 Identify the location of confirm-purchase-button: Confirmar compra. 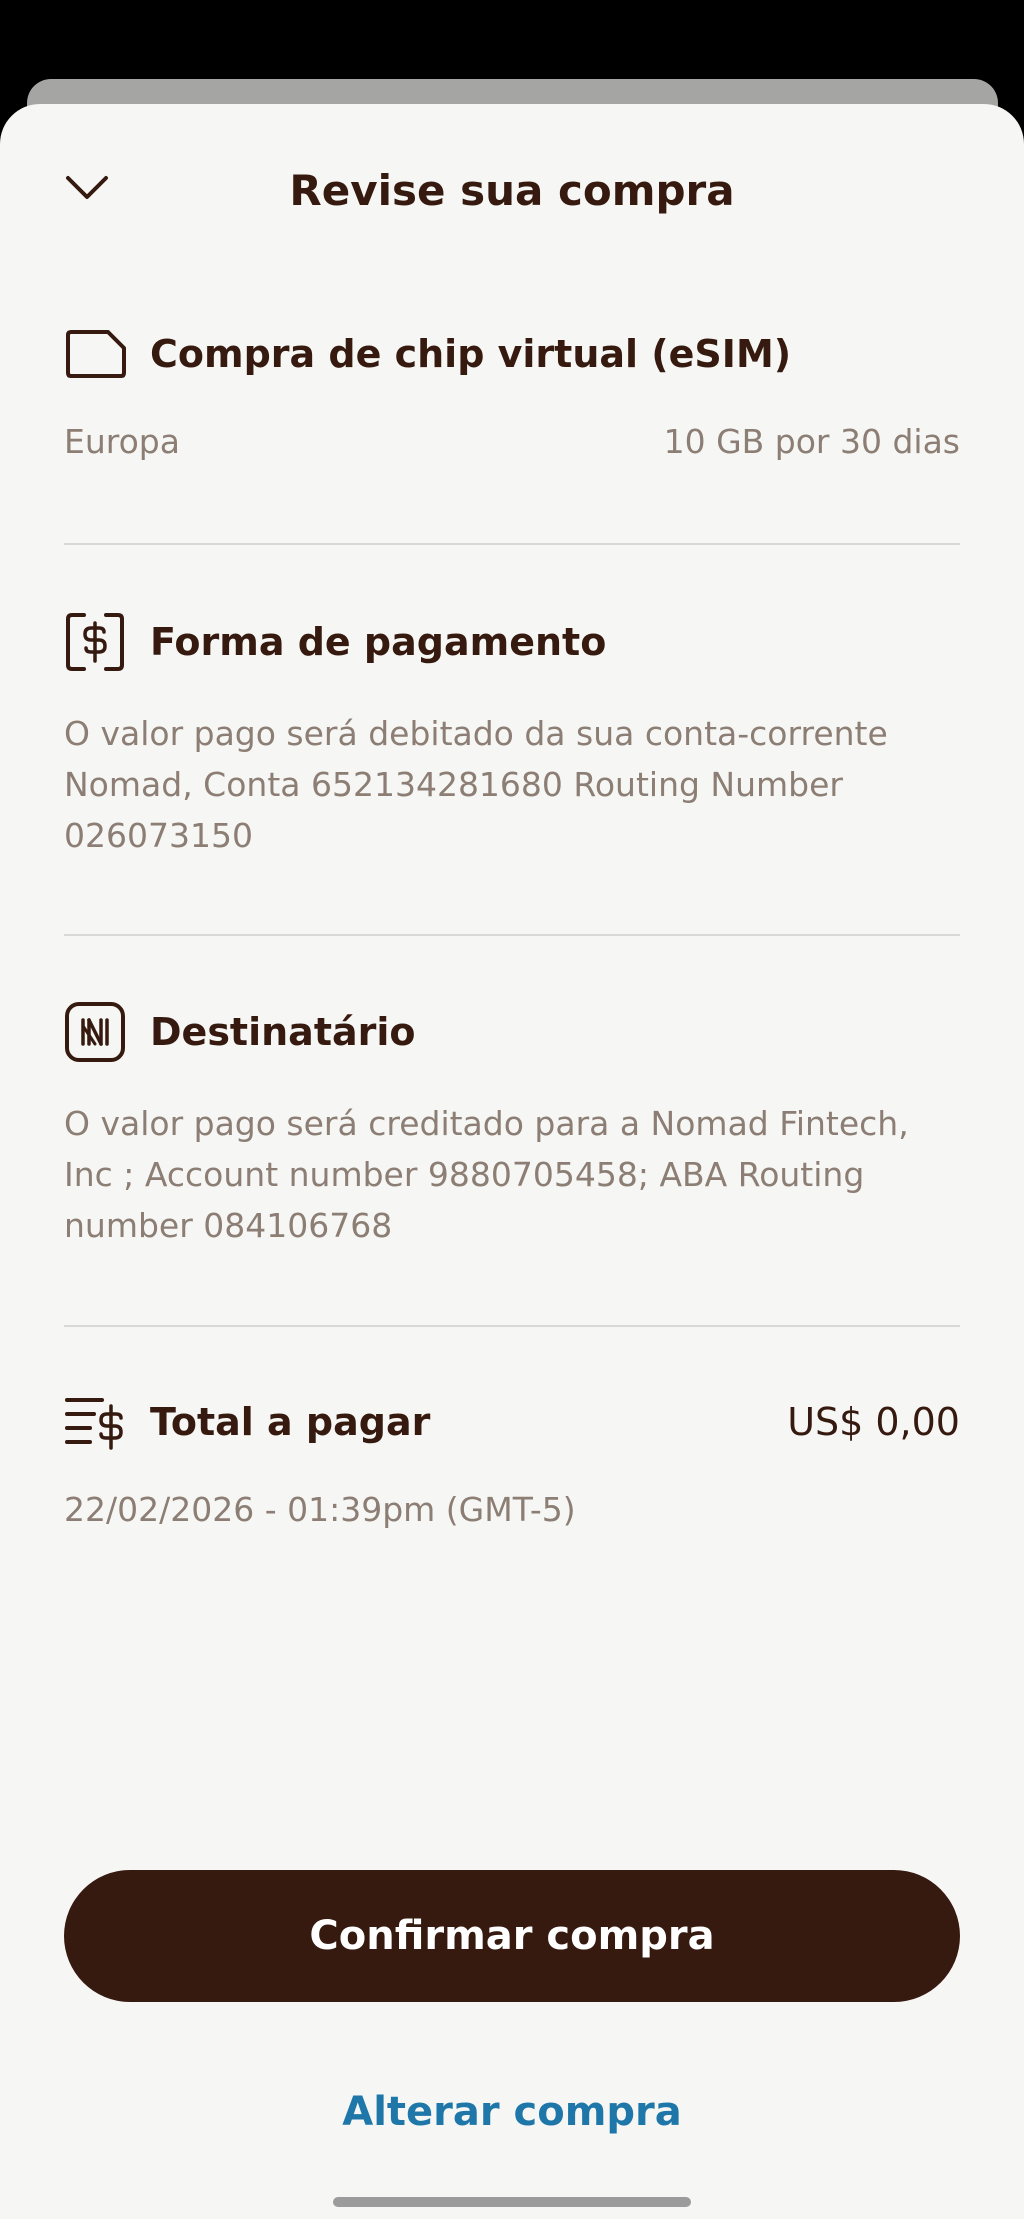
(512, 1936).